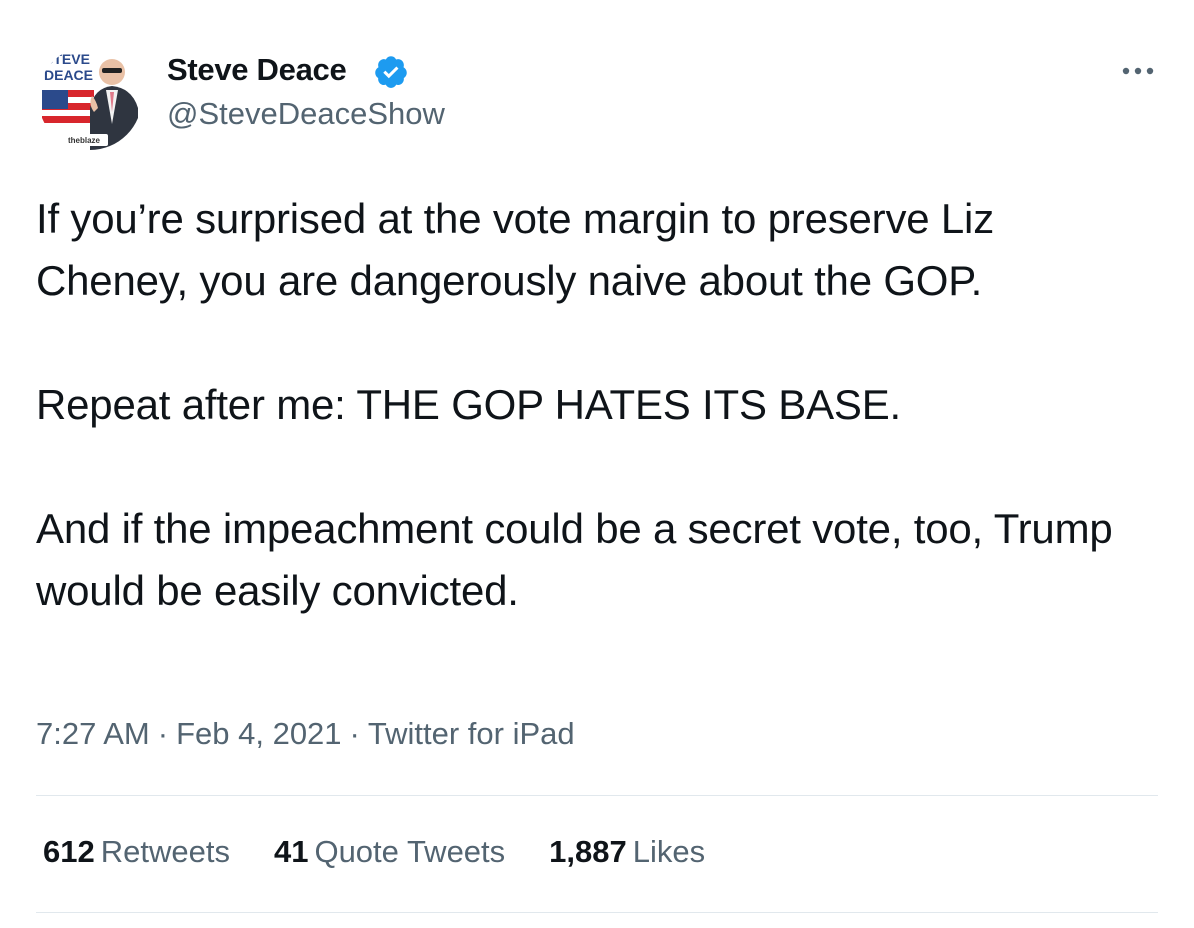 The width and height of the screenshot is (1194, 928). I want to click on more-options-icon, so click(1138, 71).